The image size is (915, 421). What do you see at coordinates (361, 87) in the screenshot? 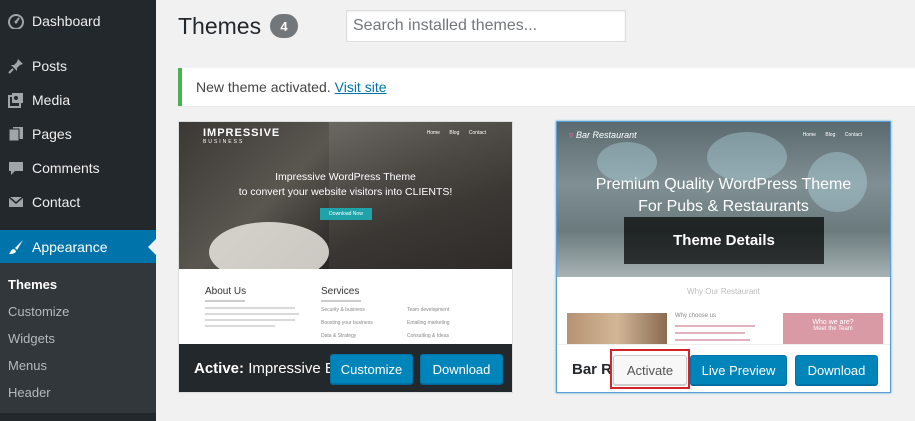
I see `visit-site-link: Visit site` at bounding box center [361, 87].